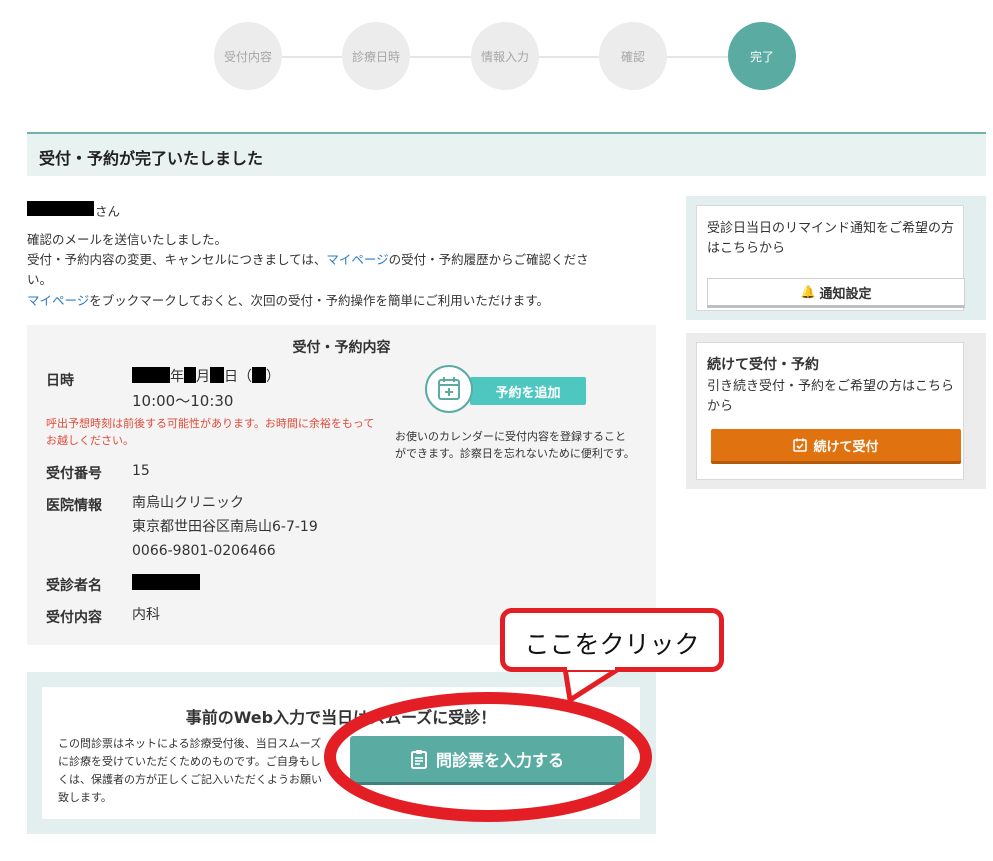 The image size is (993, 861). I want to click on highlight-ellipse, so click(488, 757).